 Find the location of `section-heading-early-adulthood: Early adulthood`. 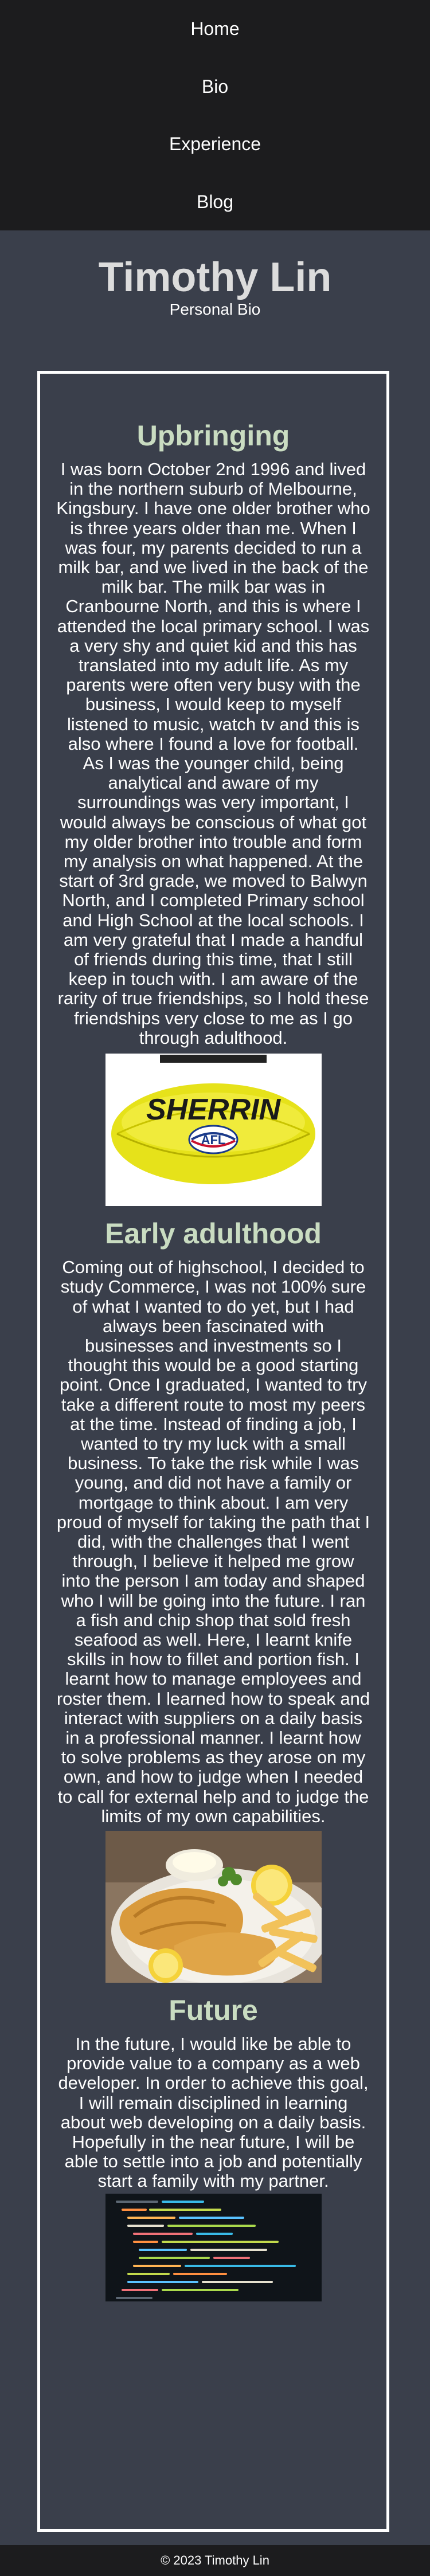

section-heading-early-adulthood: Early adulthood is located at coordinates (213, 1233).